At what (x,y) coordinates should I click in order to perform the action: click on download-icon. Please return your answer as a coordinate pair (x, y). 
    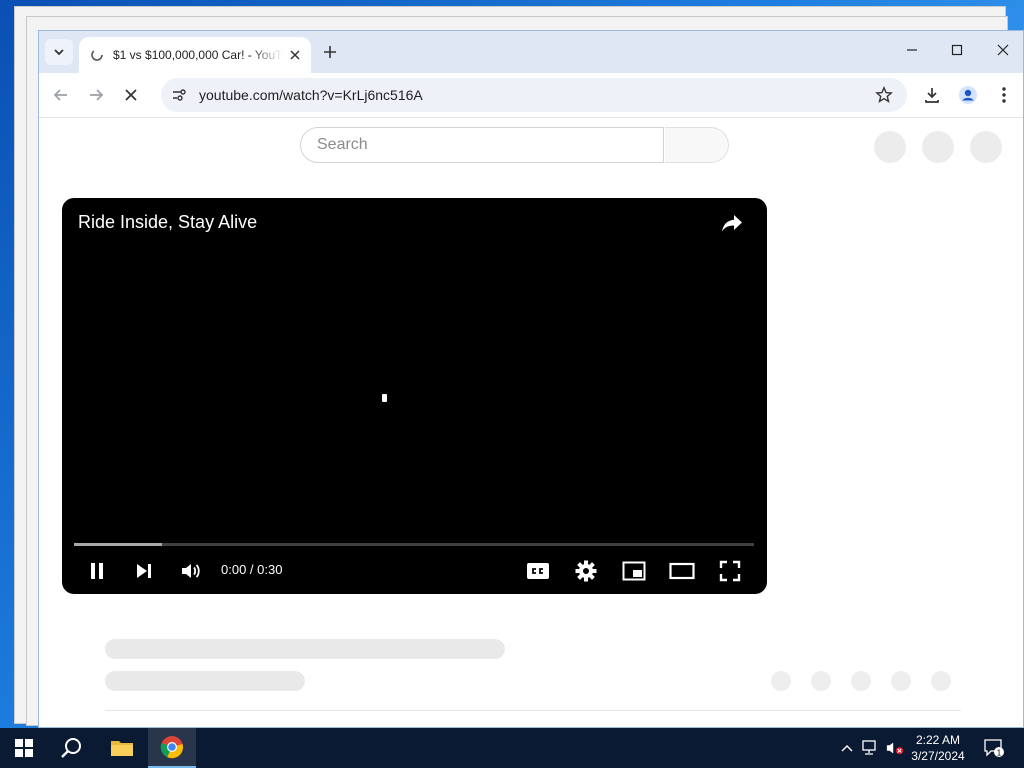
    Looking at the image, I should click on (932, 95).